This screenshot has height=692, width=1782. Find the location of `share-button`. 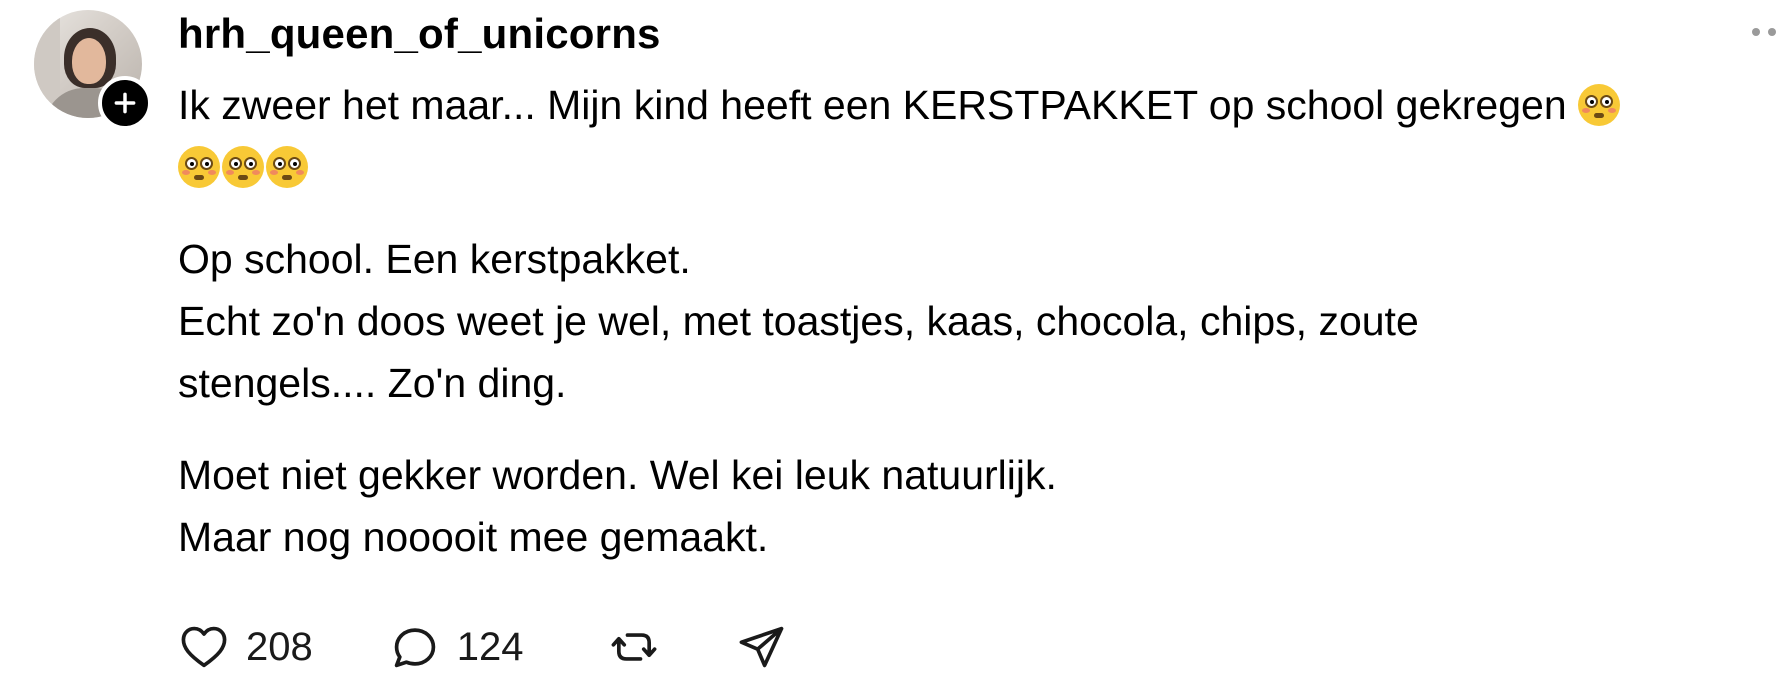

share-button is located at coordinates (762, 647).